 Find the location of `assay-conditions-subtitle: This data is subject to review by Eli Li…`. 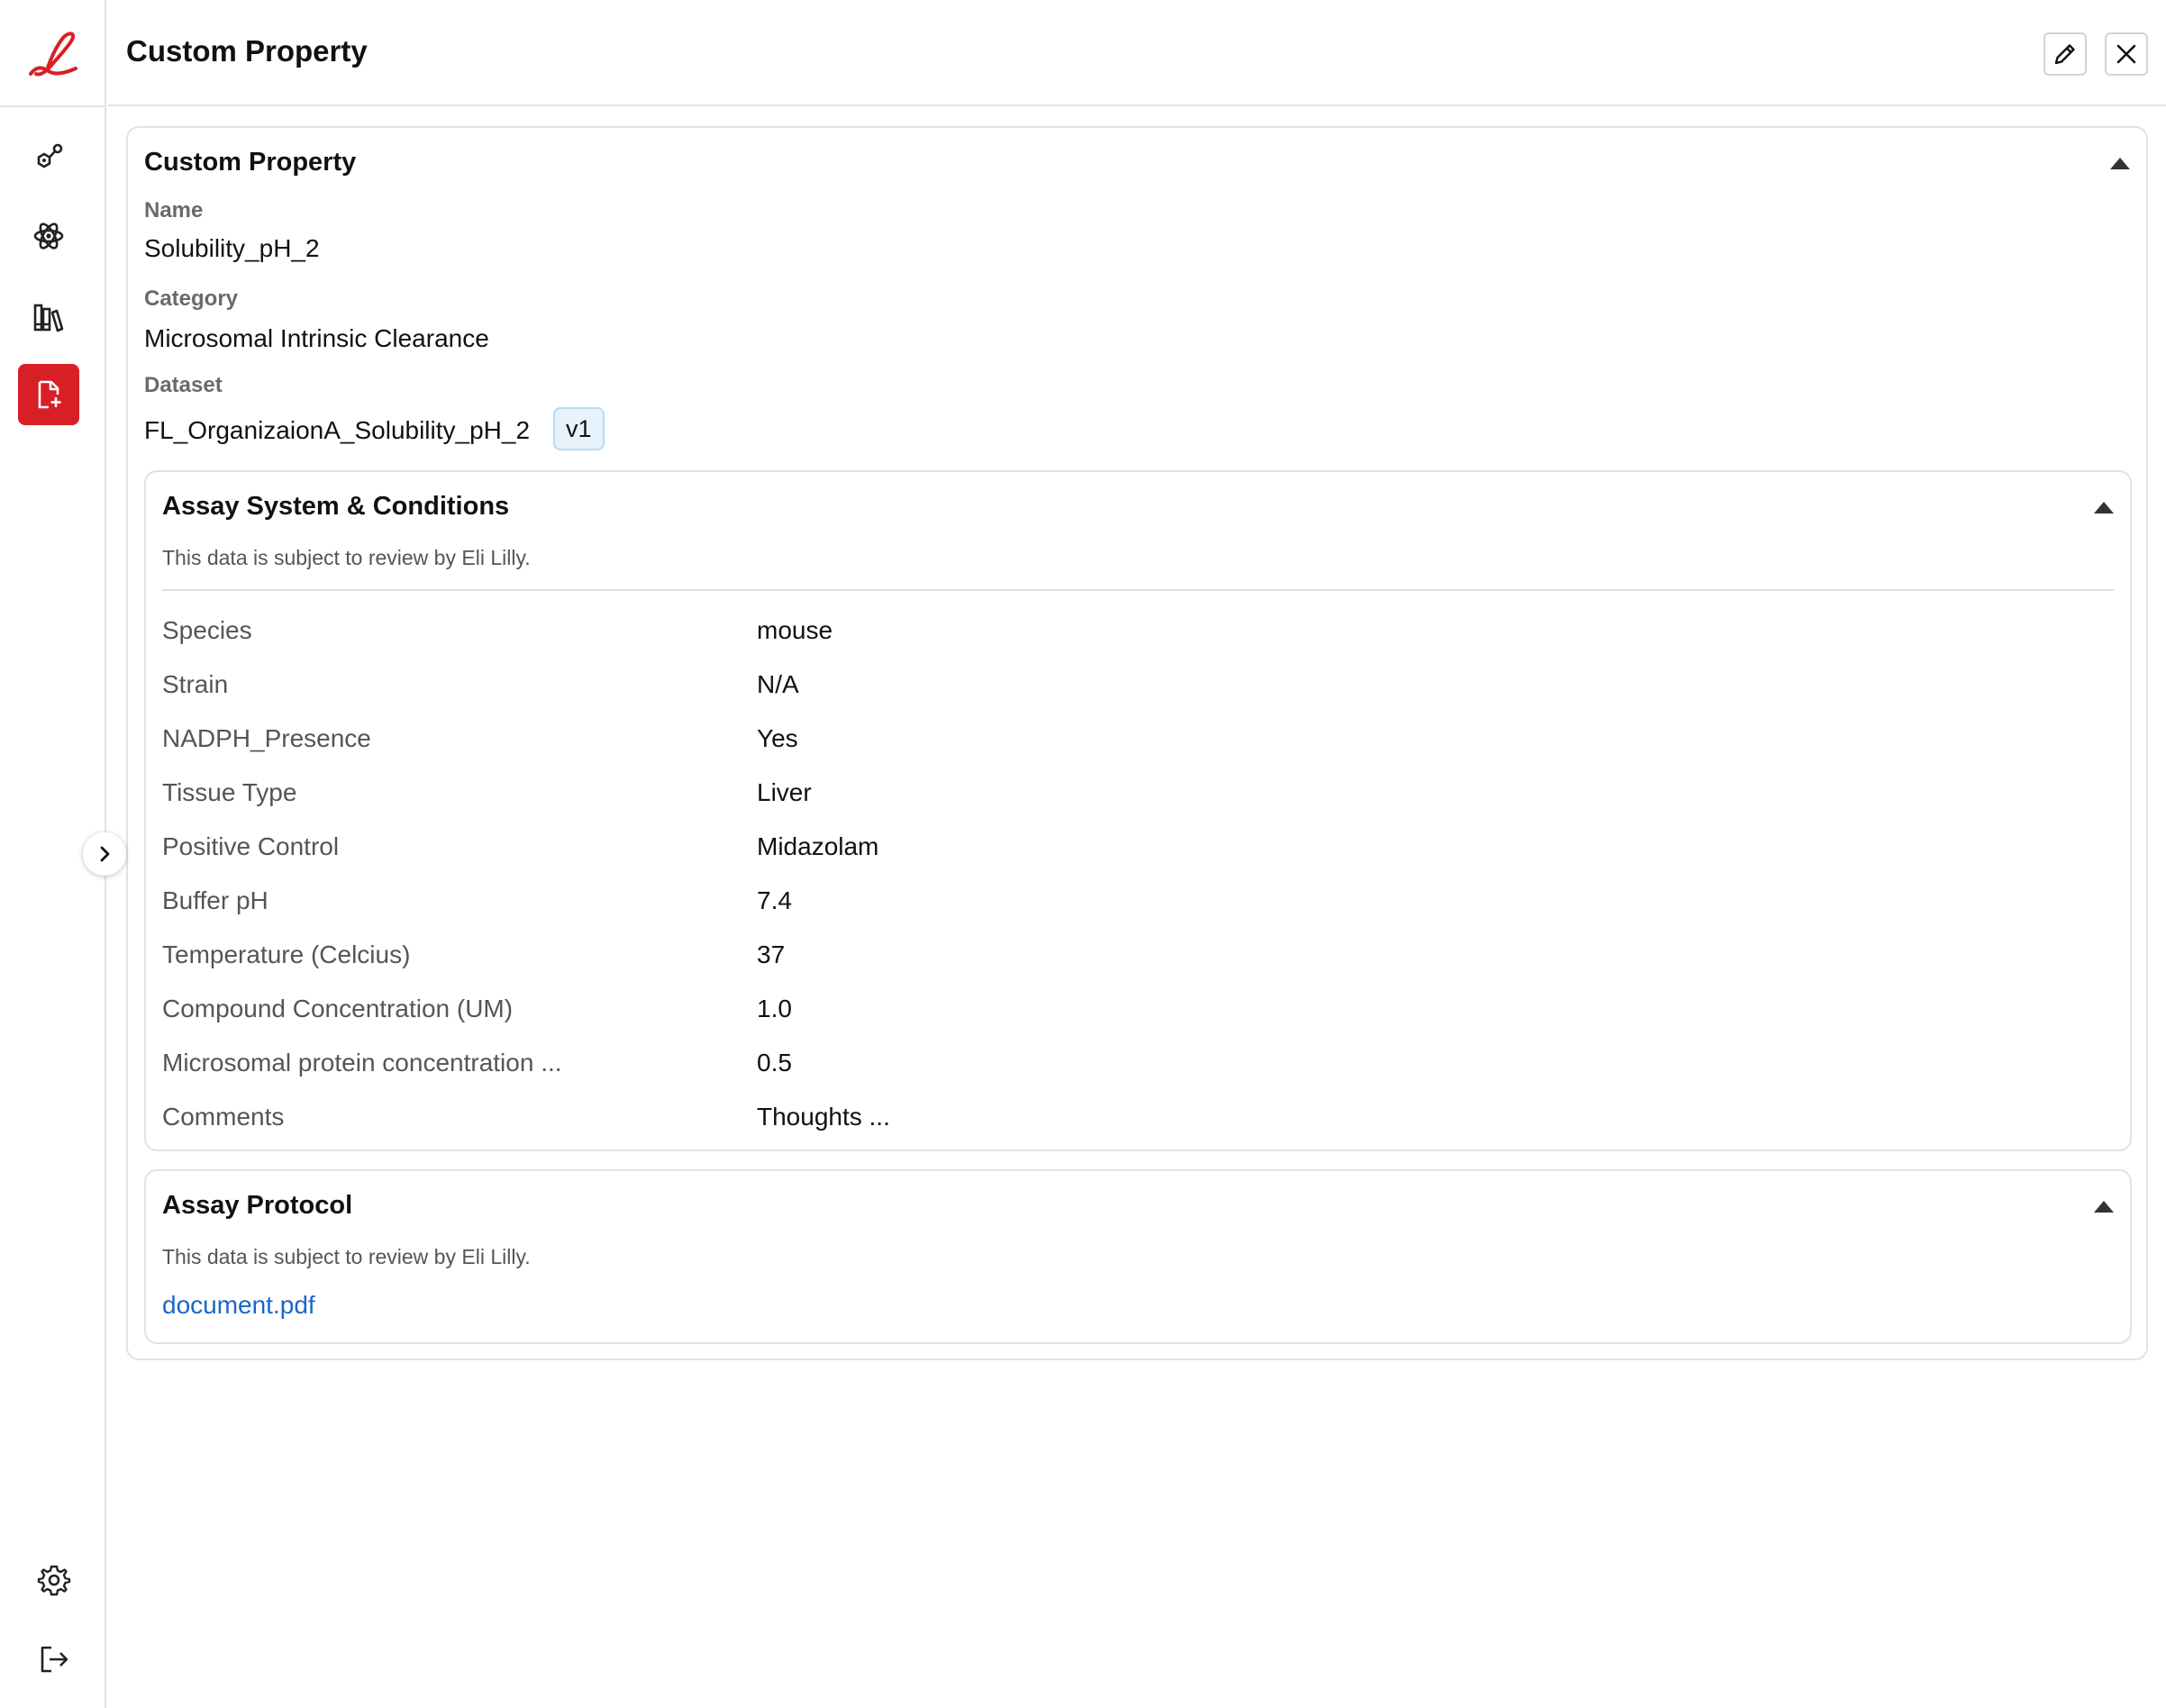

assay-conditions-subtitle: This data is subject to review by Eli Li… is located at coordinates (346, 557).